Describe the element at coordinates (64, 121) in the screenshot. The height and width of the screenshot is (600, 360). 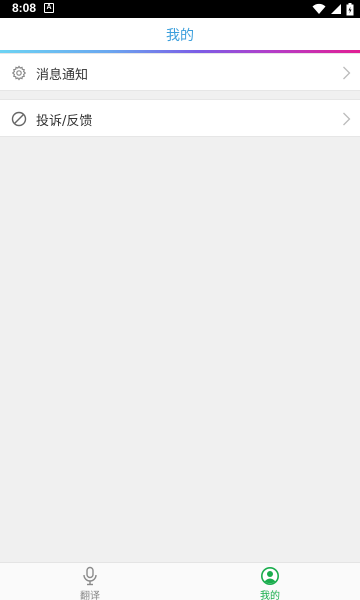
I see `menu-item-label: 投诉/反馈` at that location.